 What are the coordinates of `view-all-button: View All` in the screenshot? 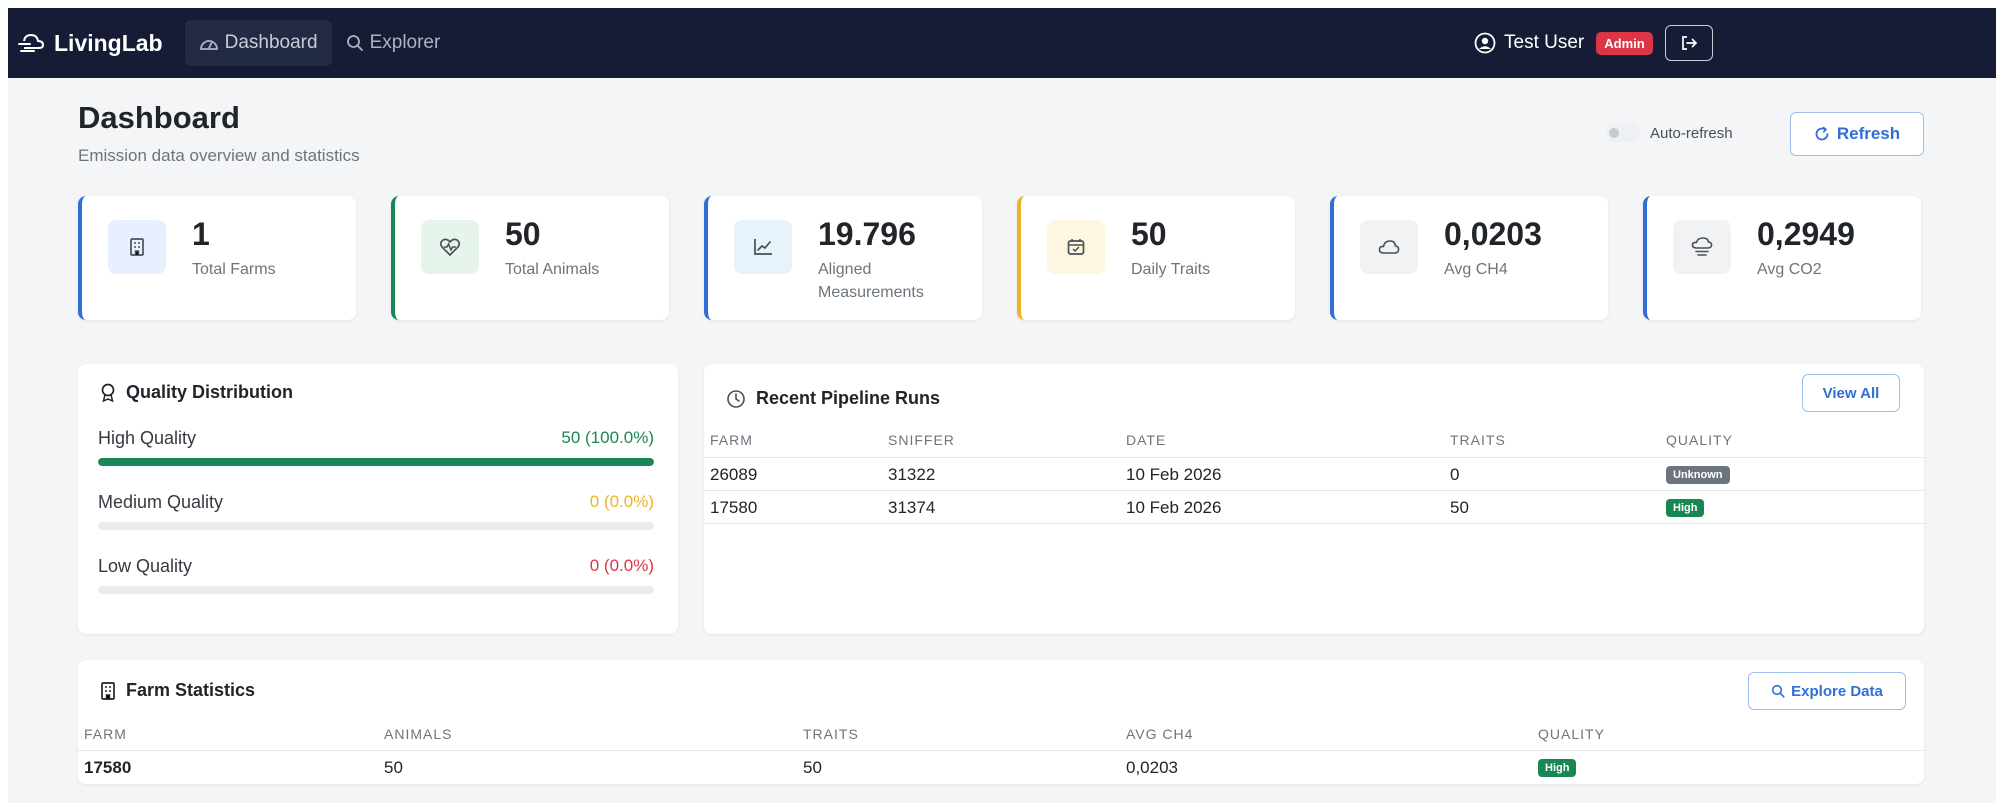 It's located at (1851, 393).